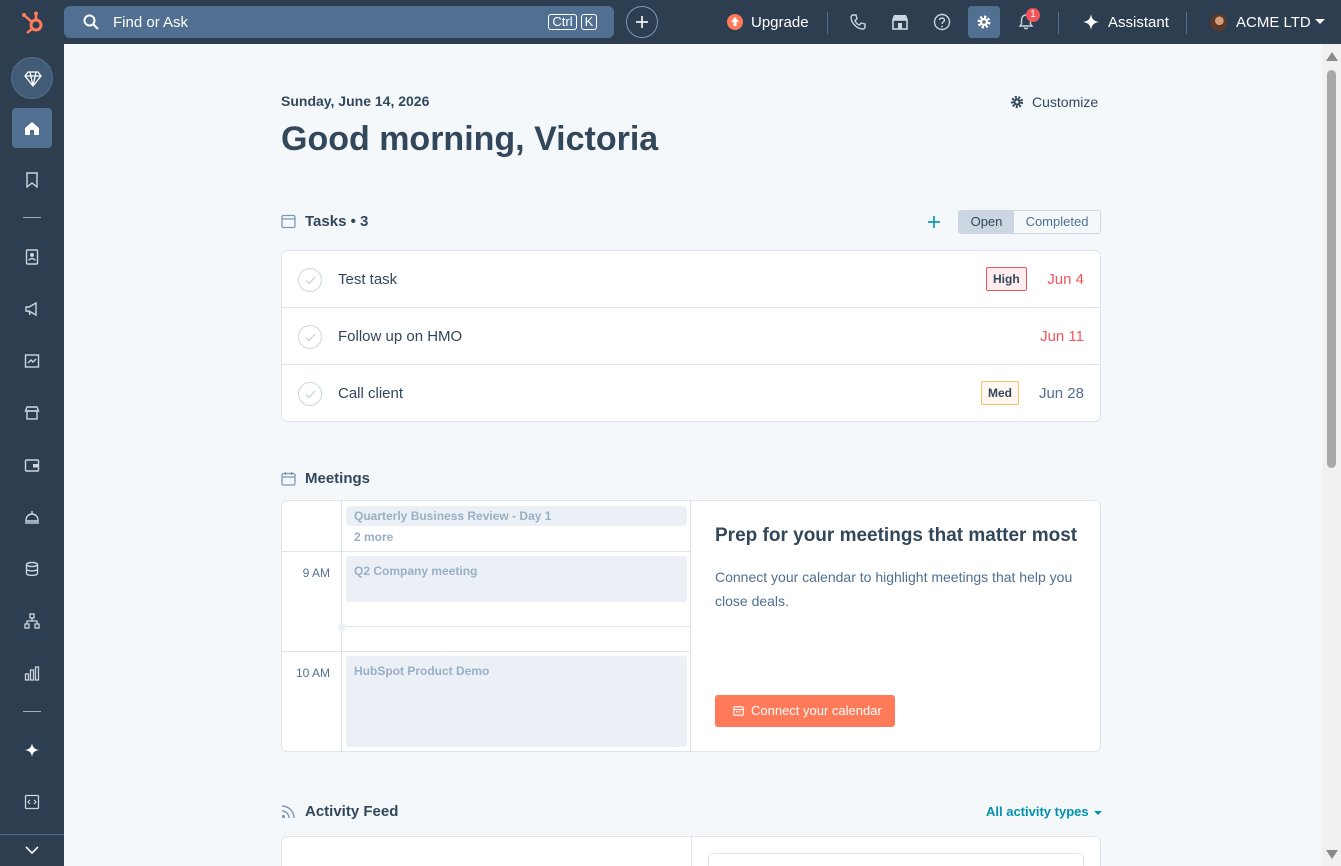 The height and width of the screenshot is (866, 1341). I want to click on wallet-icon, so click(32, 465).